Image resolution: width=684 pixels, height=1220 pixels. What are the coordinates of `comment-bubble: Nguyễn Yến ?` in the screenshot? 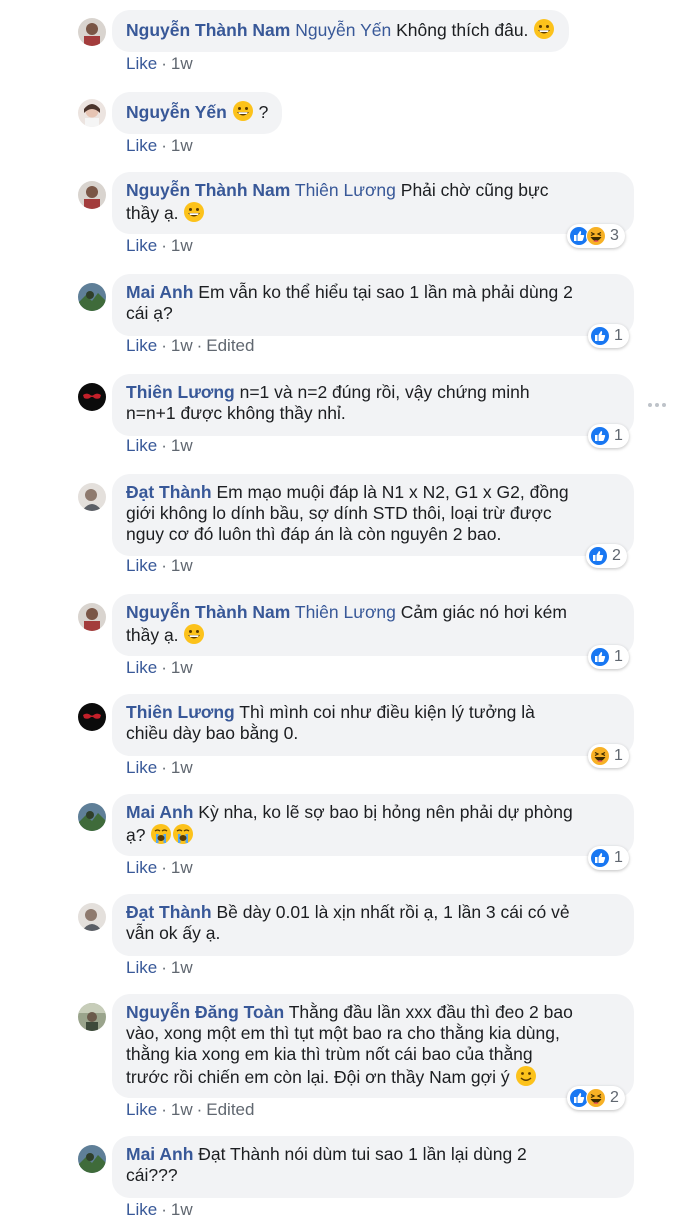 It's located at (197, 113).